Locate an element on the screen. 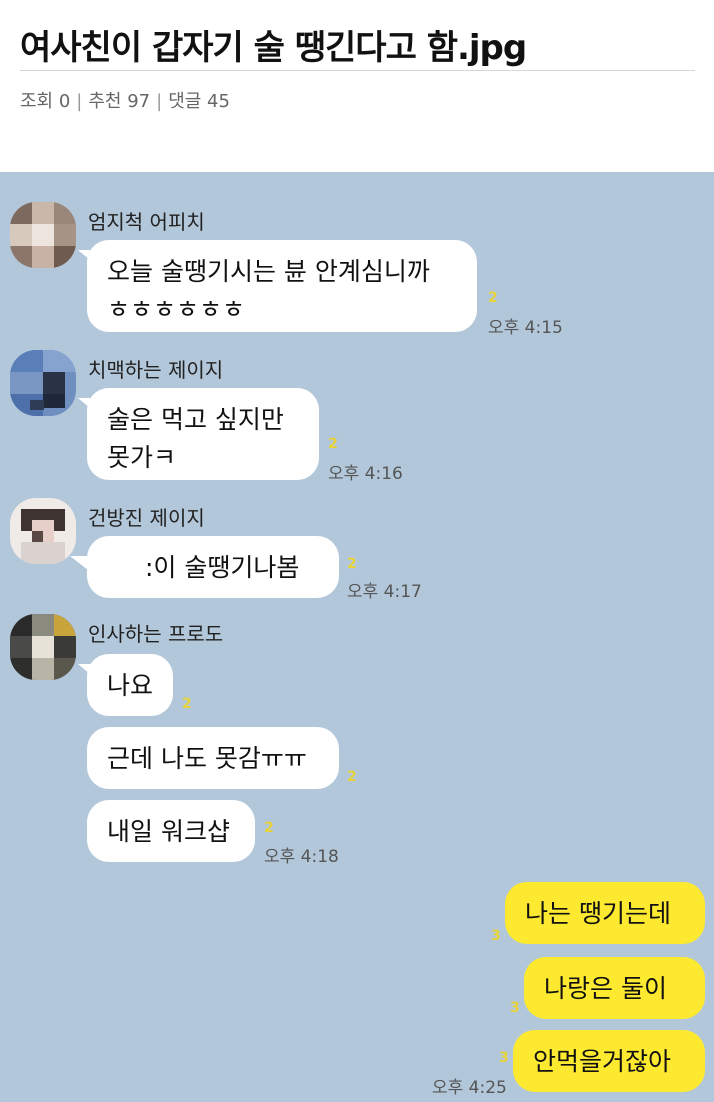 The image size is (714, 1102). bubble-tail is located at coordinates (79, 563).